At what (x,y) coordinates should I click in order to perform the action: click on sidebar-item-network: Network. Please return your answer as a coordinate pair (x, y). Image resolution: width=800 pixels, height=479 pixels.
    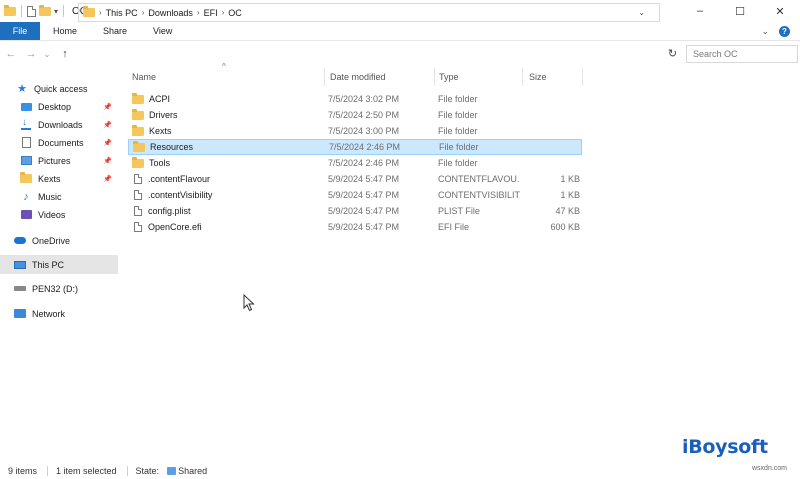
    Looking at the image, I should click on (59, 313).